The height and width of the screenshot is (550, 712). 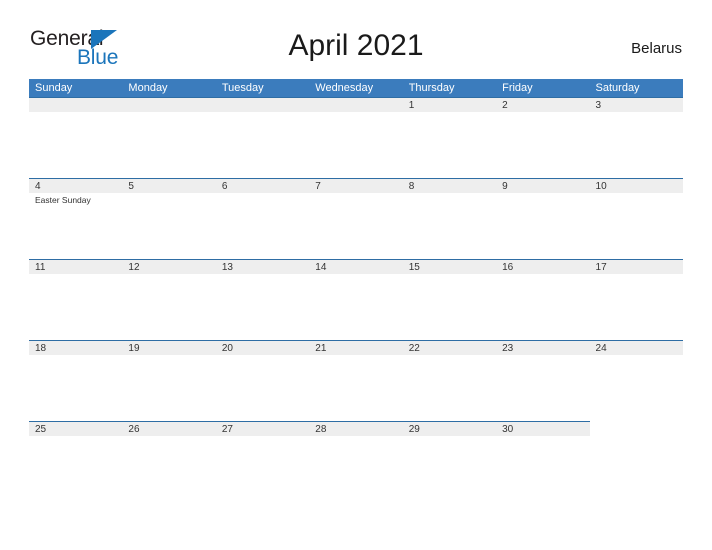 What do you see at coordinates (414, 348) in the screenshot?
I see `day-number: 22` at bounding box center [414, 348].